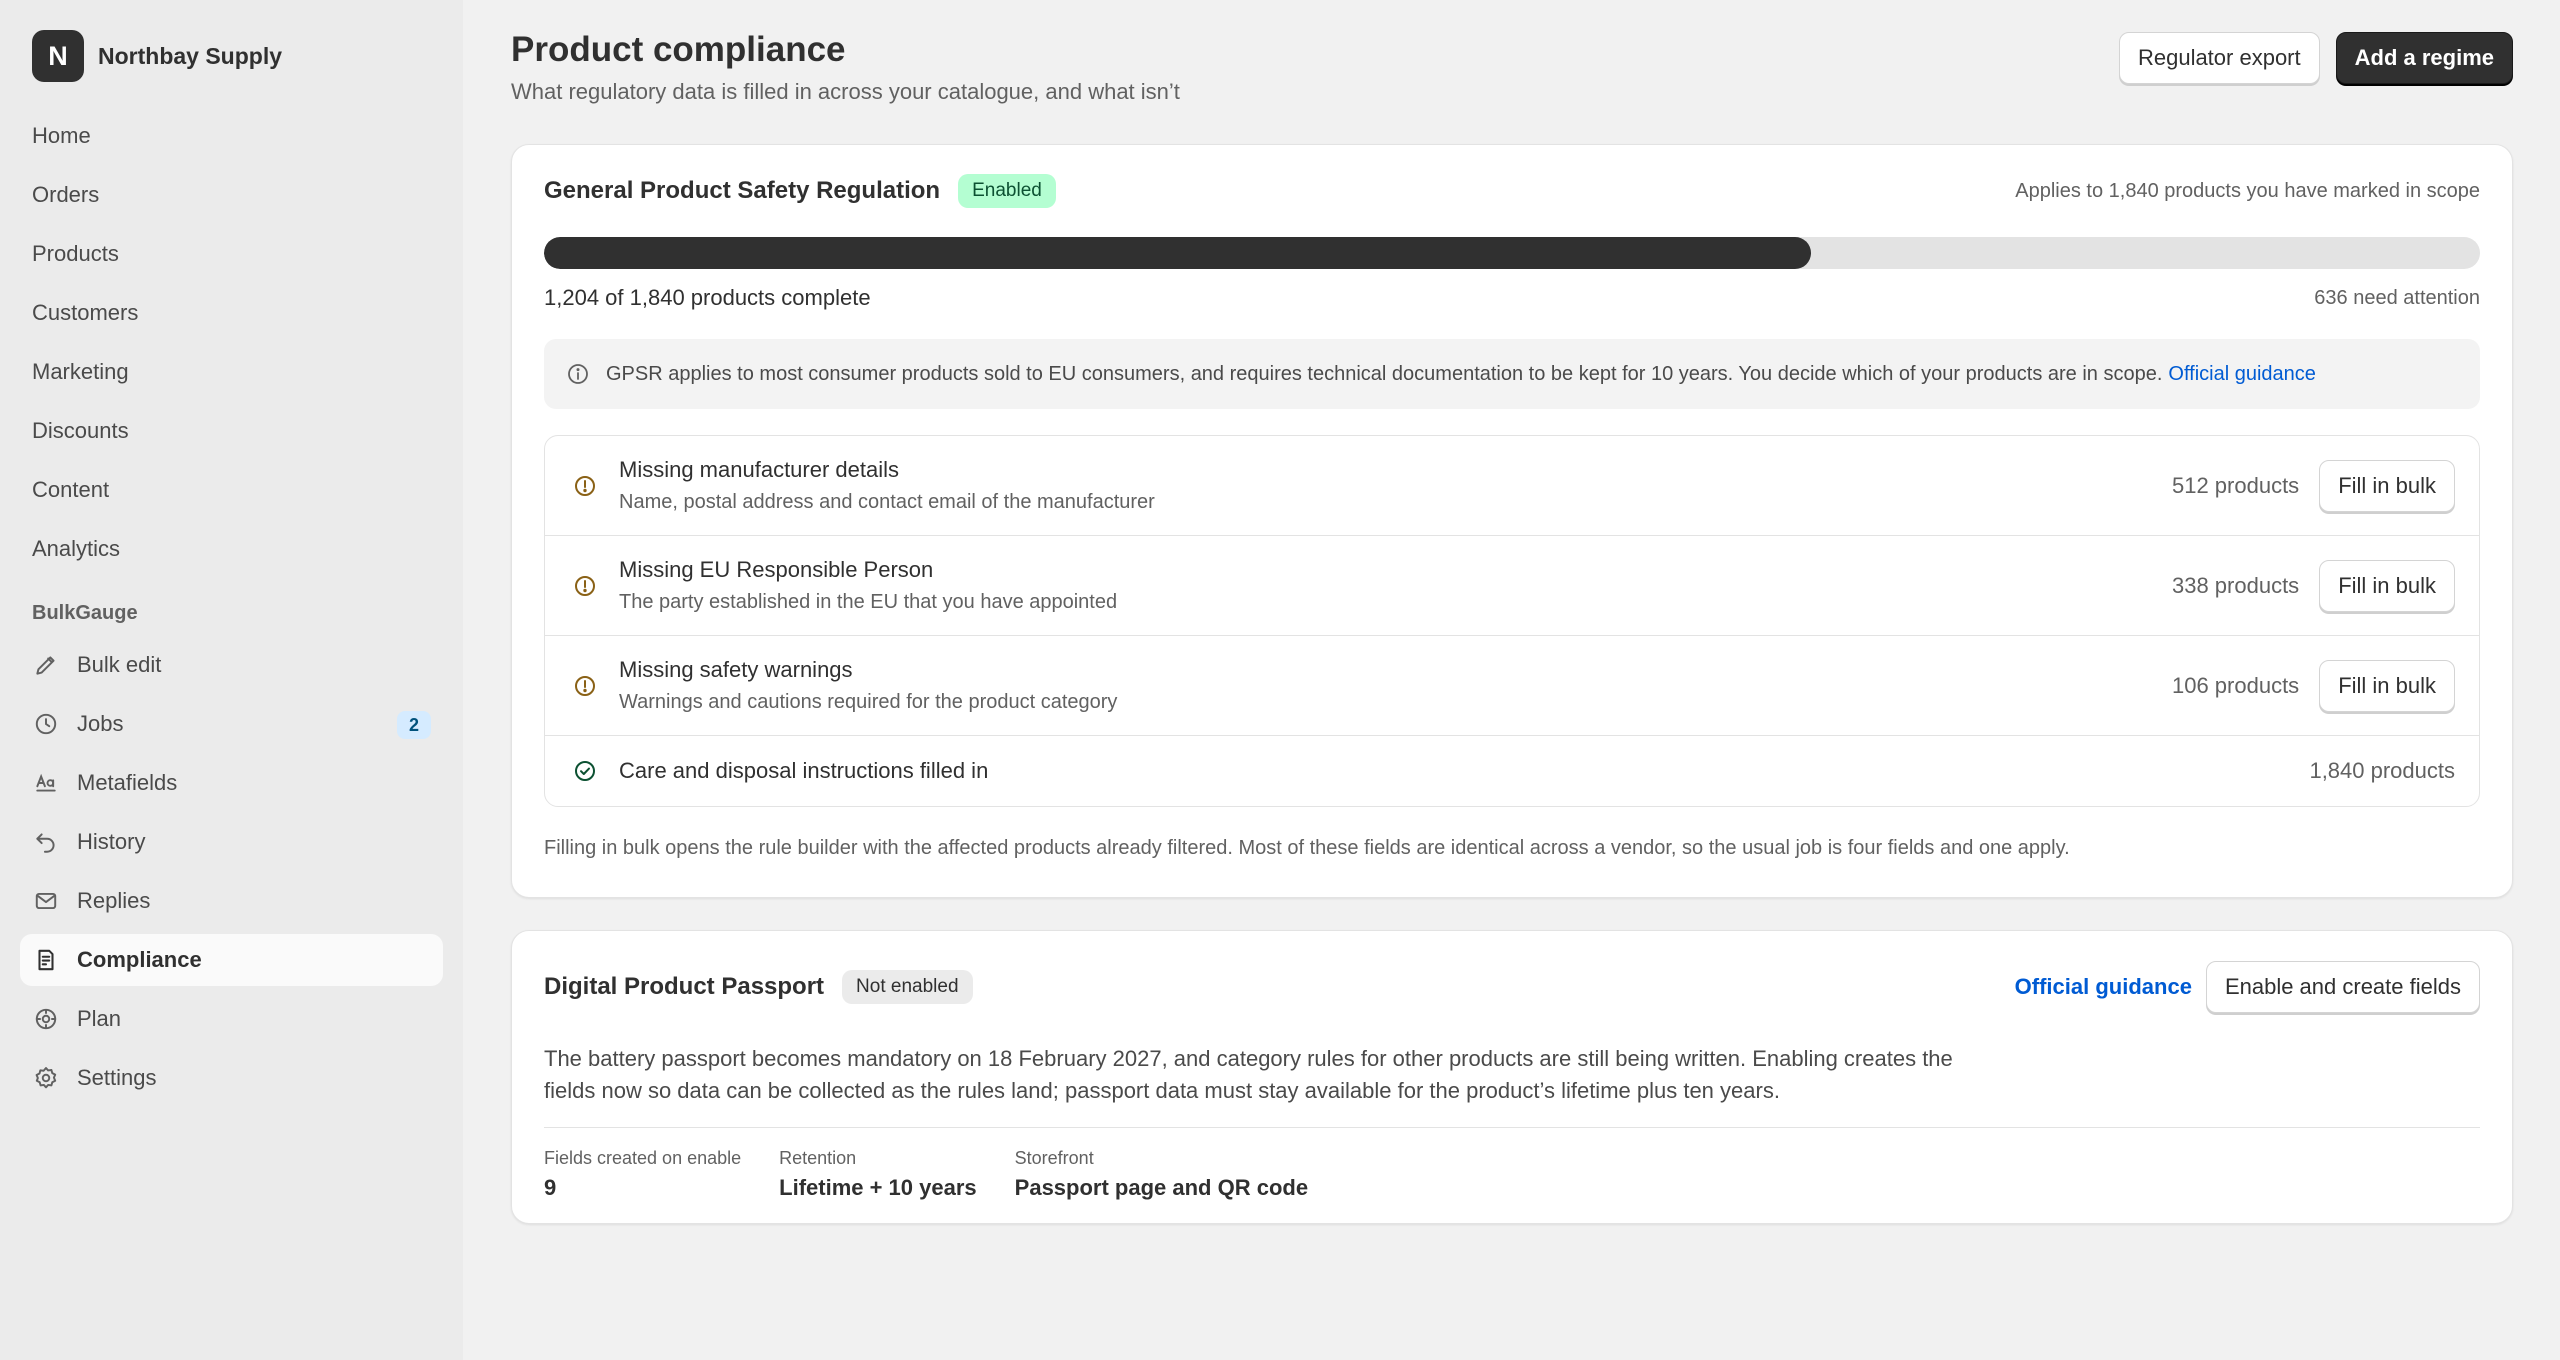 This screenshot has width=2560, height=1360. What do you see at coordinates (1054, 1158) in the screenshot?
I see `stat-label: Storefront` at bounding box center [1054, 1158].